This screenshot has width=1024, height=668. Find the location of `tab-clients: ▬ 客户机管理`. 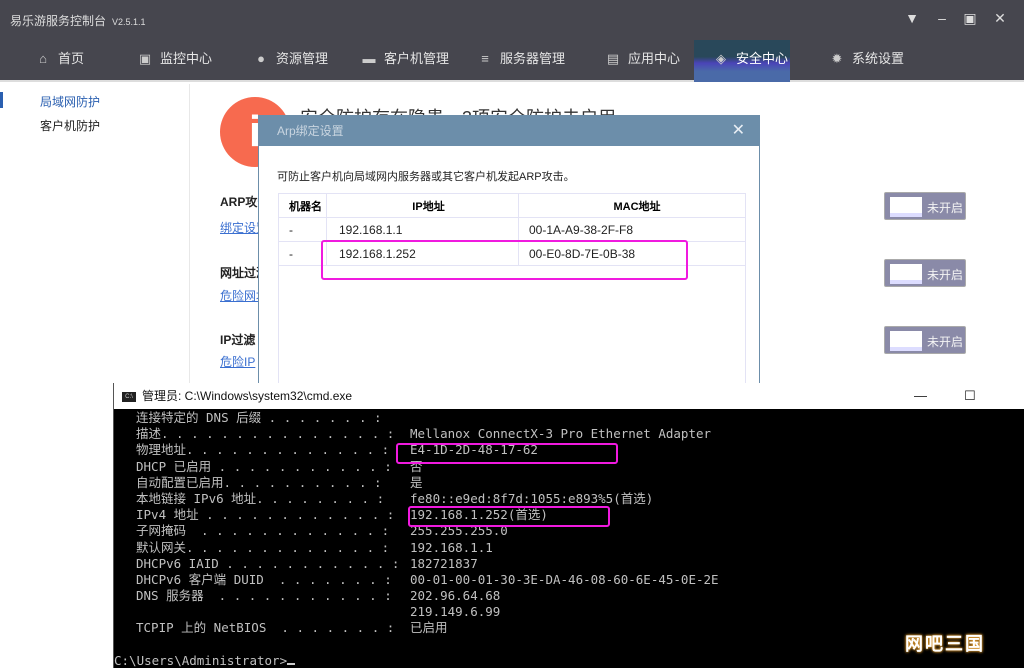

tab-clients: ▬ 客户机管理 is located at coordinates (402, 61).